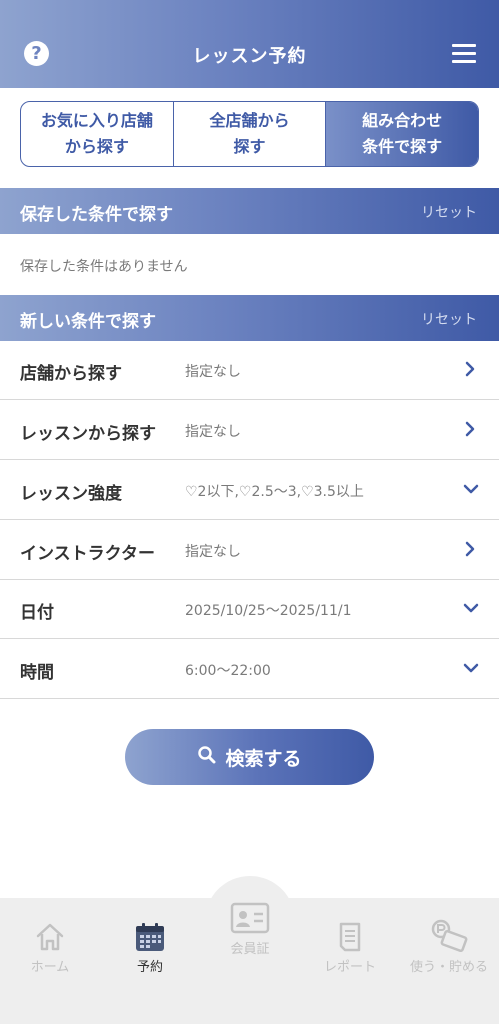 Image resolution: width=499 pixels, height=1024 pixels. Describe the element at coordinates (274, 492) in the screenshot. I see `condition-value: ♡2以下,♡2.5〜3,♡3.5以上` at that location.